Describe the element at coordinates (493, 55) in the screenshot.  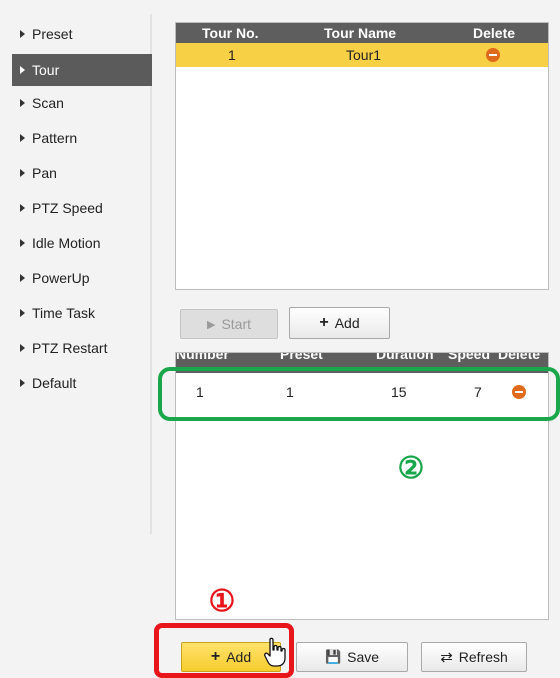
I see `delete-icon` at that location.